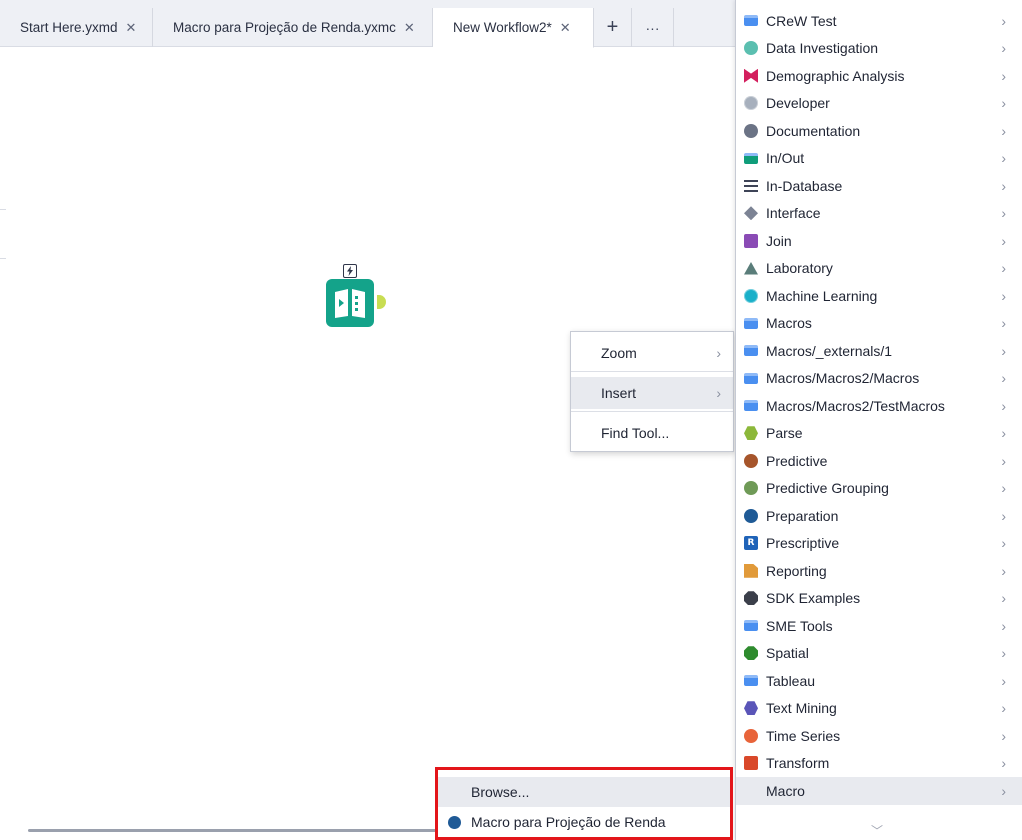 This screenshot has width=1022, height=840. I want to click on category-label: SDK Examples, so click(813, 598).